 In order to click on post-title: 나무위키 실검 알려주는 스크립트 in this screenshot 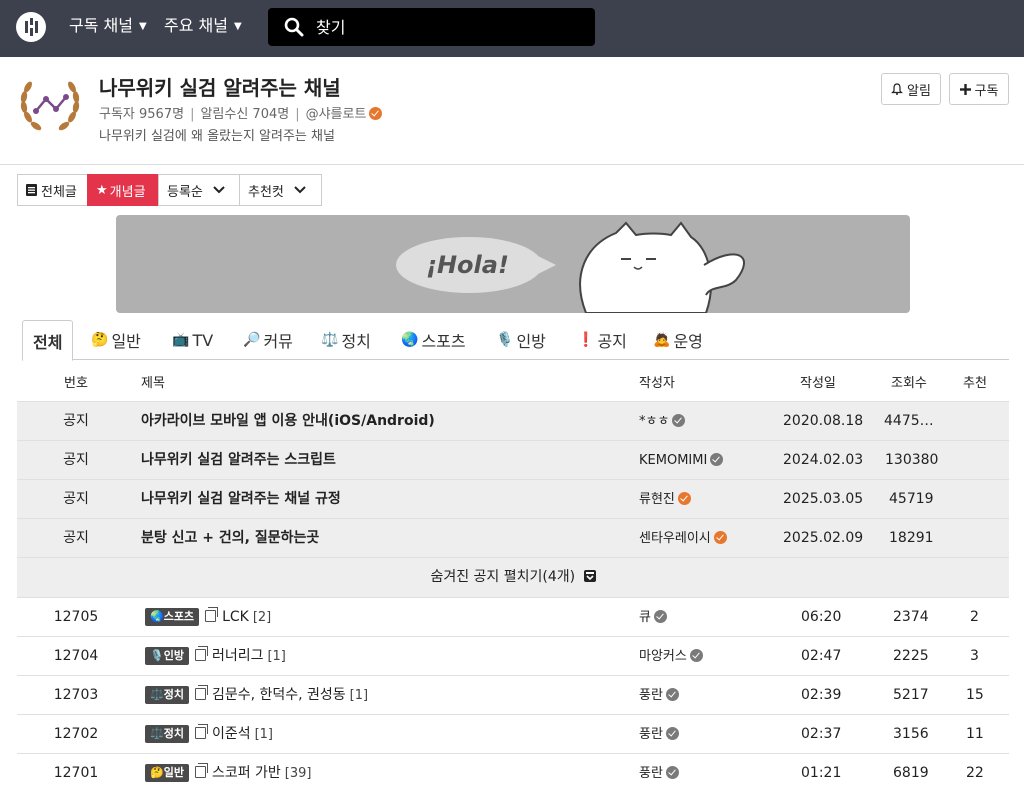, I will do `click(238, 460)`.